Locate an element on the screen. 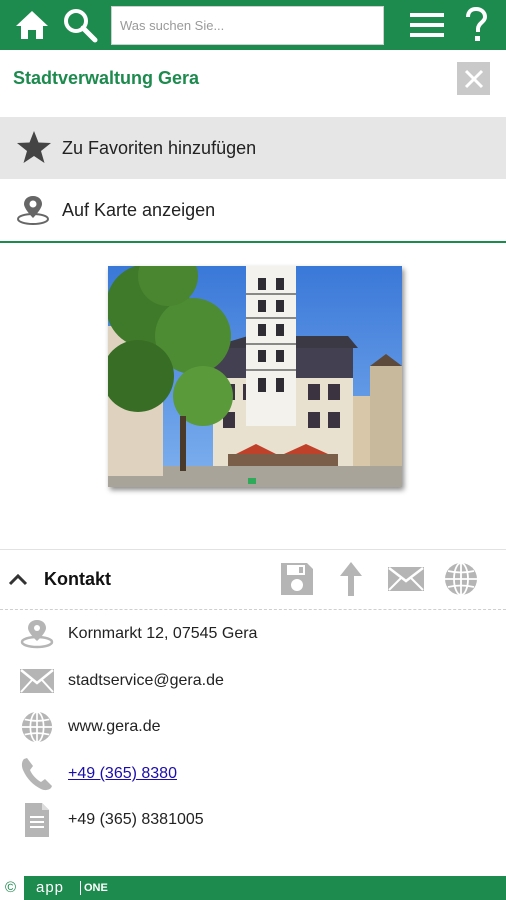 The width and height of the screenshot is (506, 900). search-icon is located at coordinates (81, 26).